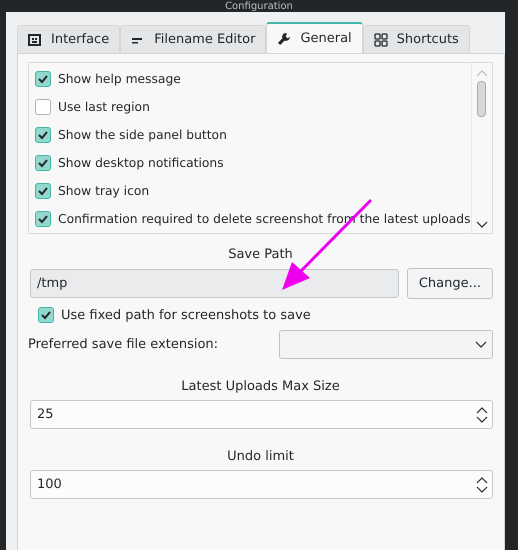  Describe the element at coordinates (119, 79) in the screenshot. I see `checkbox-label: Show help message` at that location.